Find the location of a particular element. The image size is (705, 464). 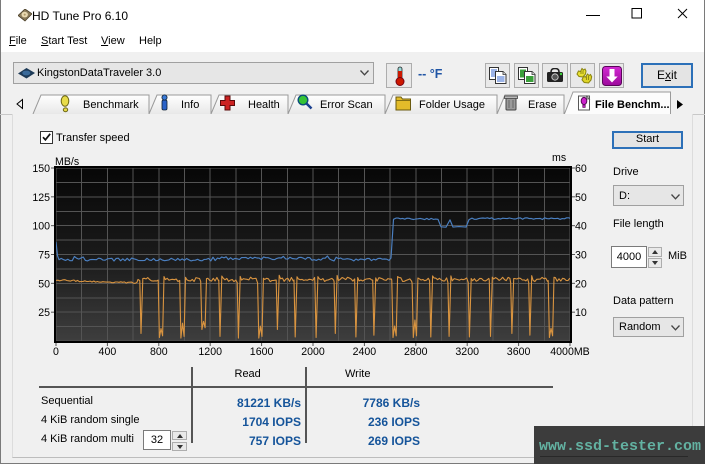

svg-text: 400 is located at coordinates (108, 352).